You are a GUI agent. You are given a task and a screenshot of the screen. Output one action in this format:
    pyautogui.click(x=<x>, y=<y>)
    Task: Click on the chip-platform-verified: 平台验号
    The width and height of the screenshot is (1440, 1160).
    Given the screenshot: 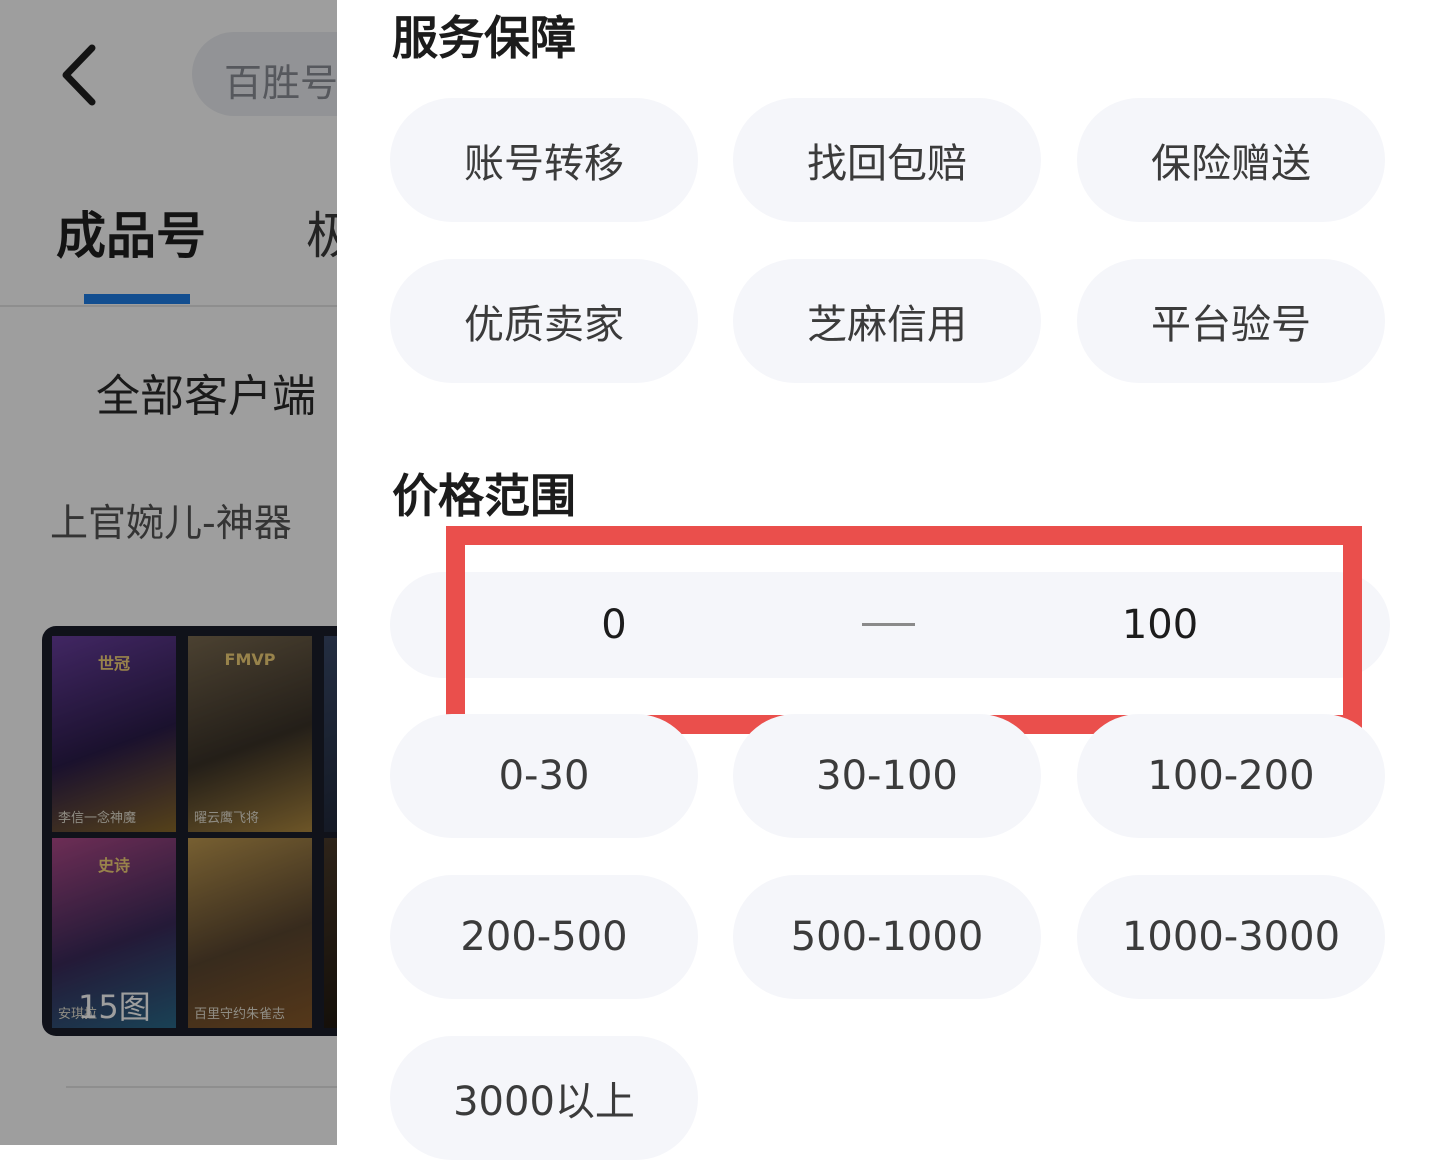 What is the action you would take?
    pyautogui.click(x=1231, y=321)
    